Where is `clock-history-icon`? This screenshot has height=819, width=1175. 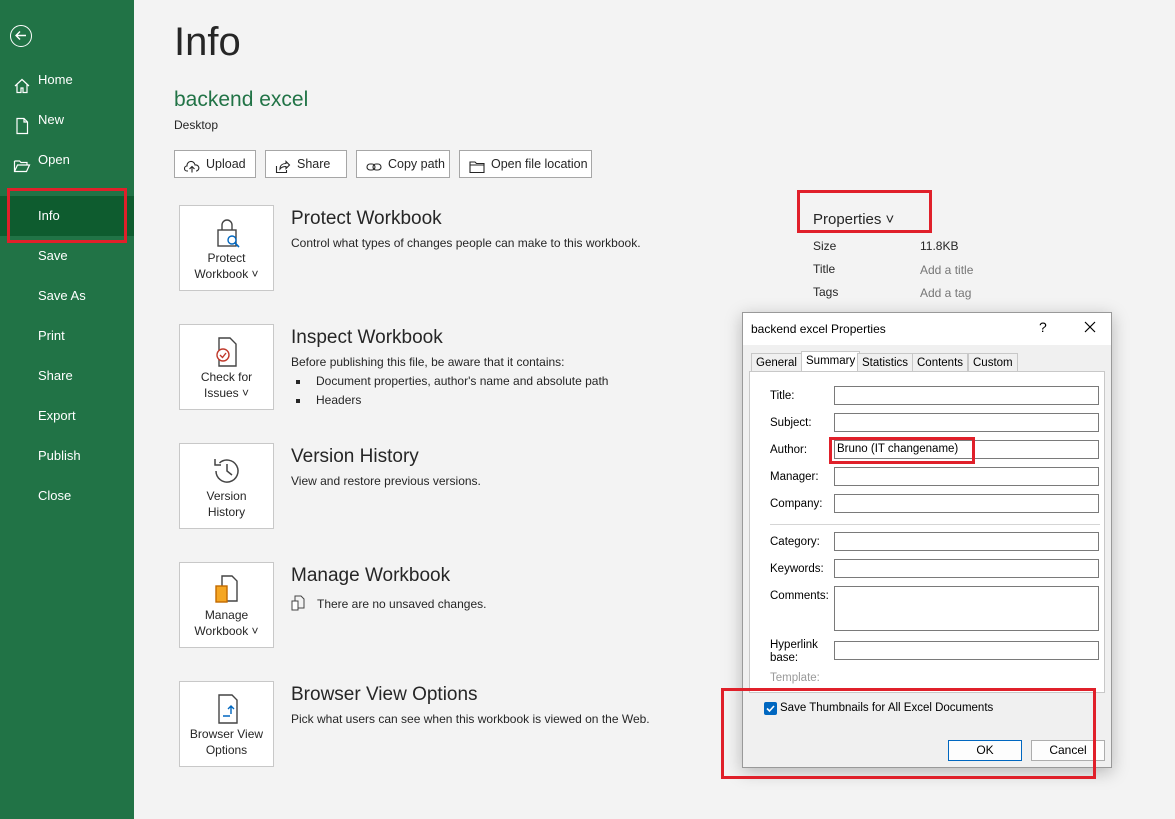
clock-history-icon is located at coordinates (227, 471).